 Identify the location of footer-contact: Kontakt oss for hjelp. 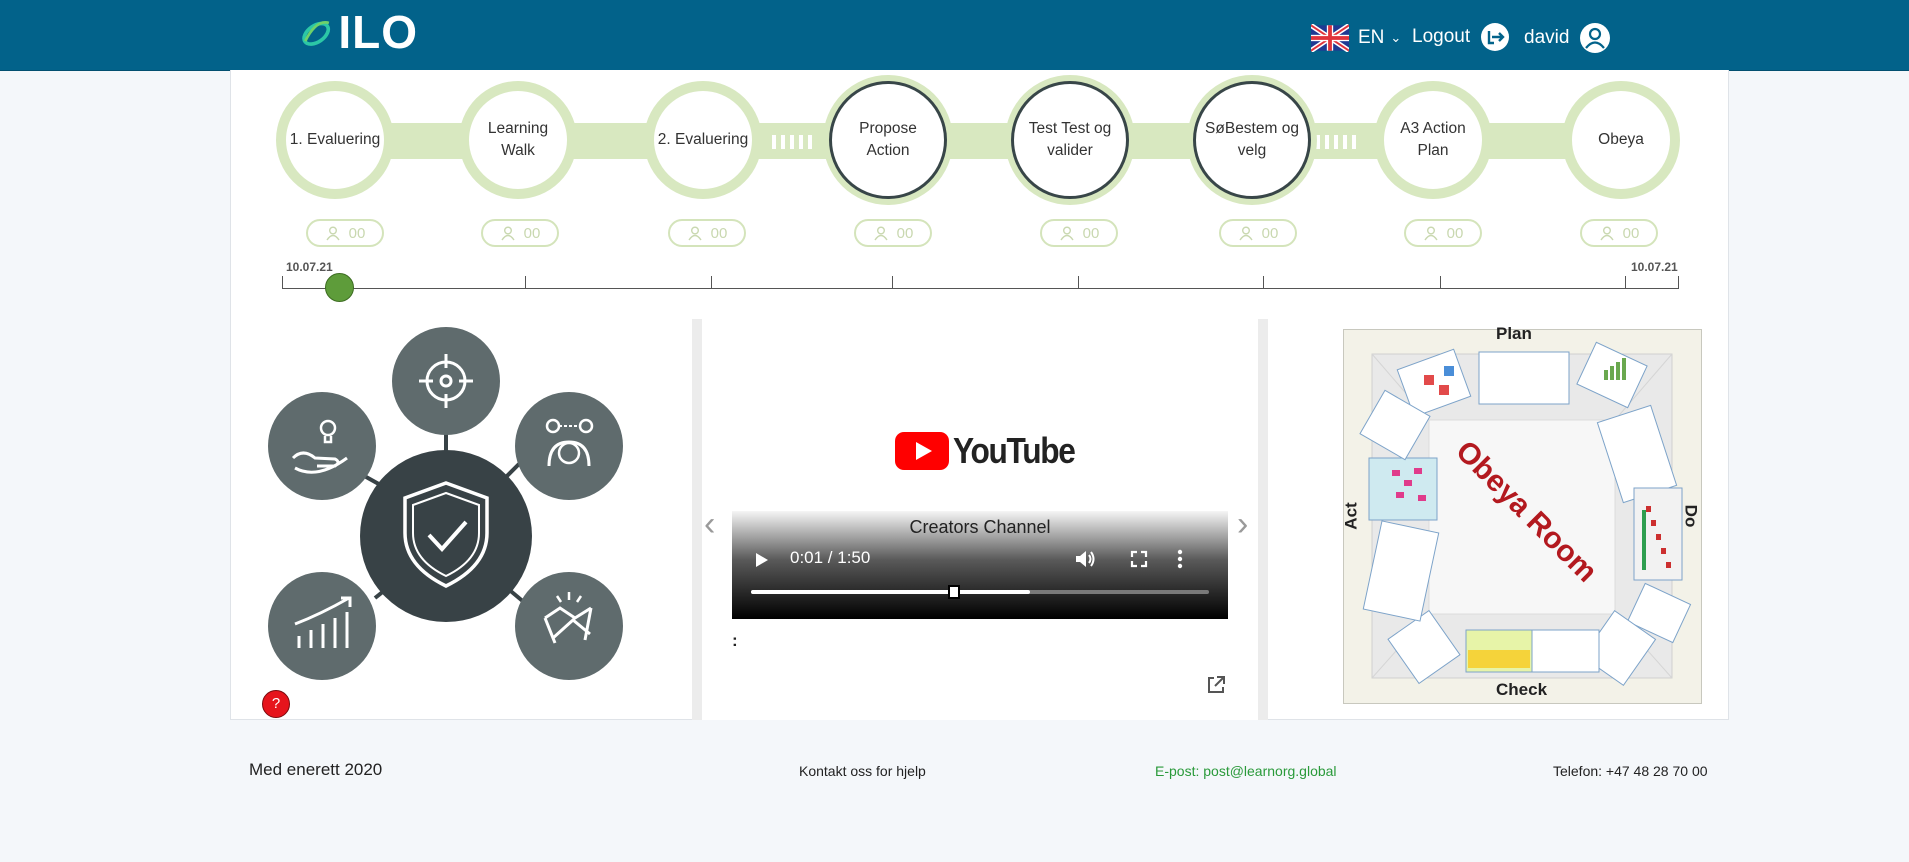
(862, 771).